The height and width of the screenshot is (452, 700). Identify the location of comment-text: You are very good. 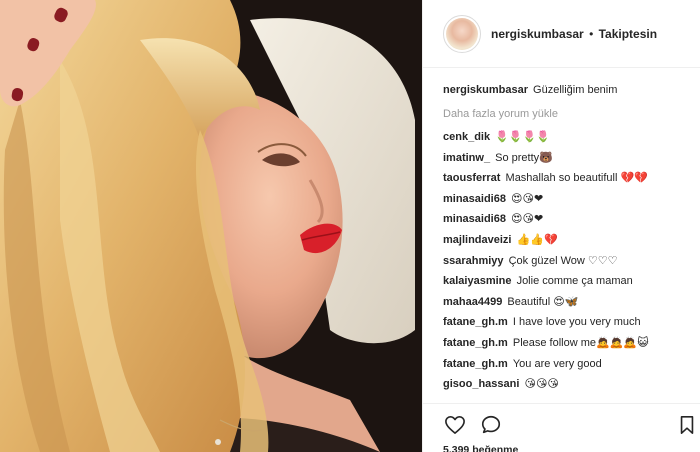
(557, 363).